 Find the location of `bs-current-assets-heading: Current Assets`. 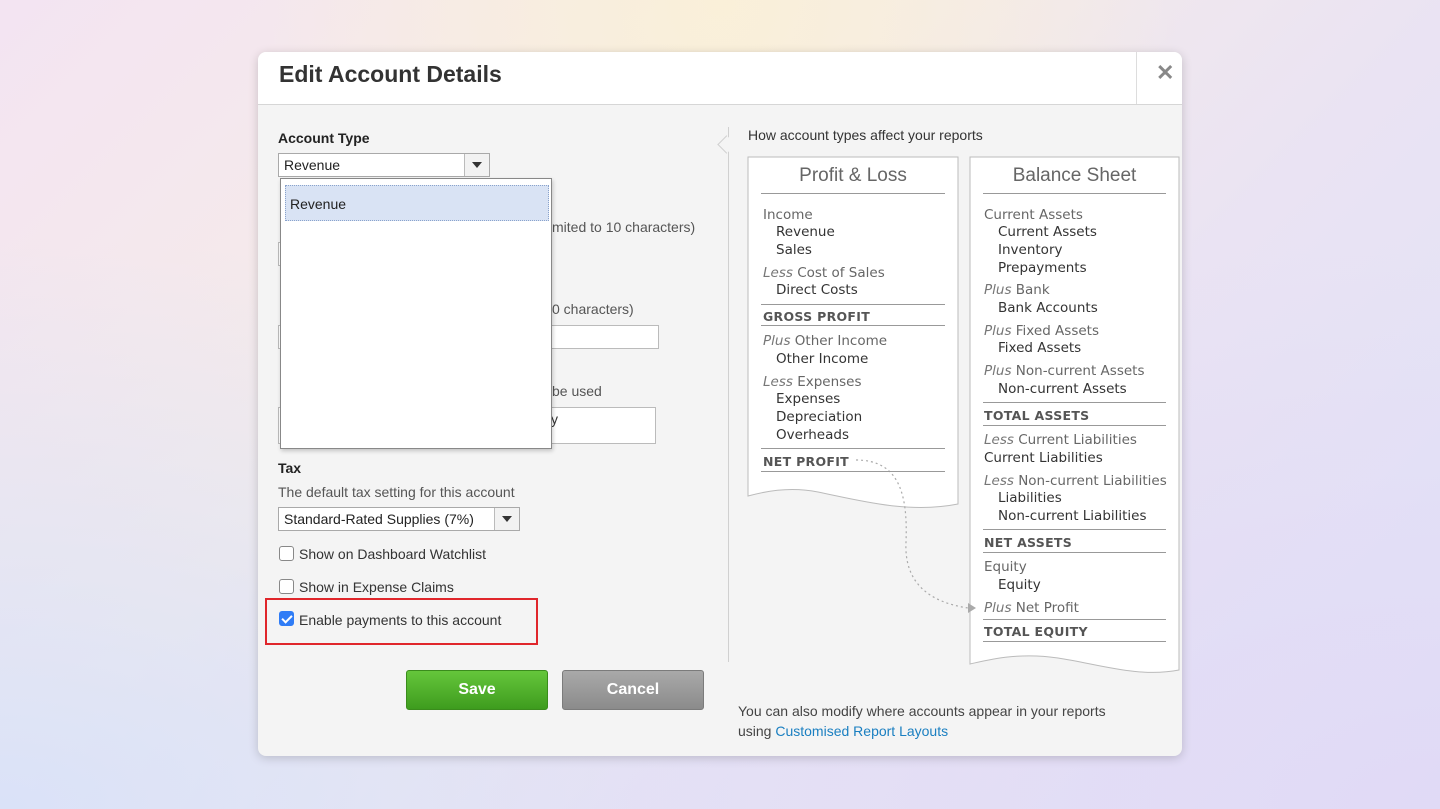

bs-current-assets-heading: Current Assets is located at coordinates (1033, 215).